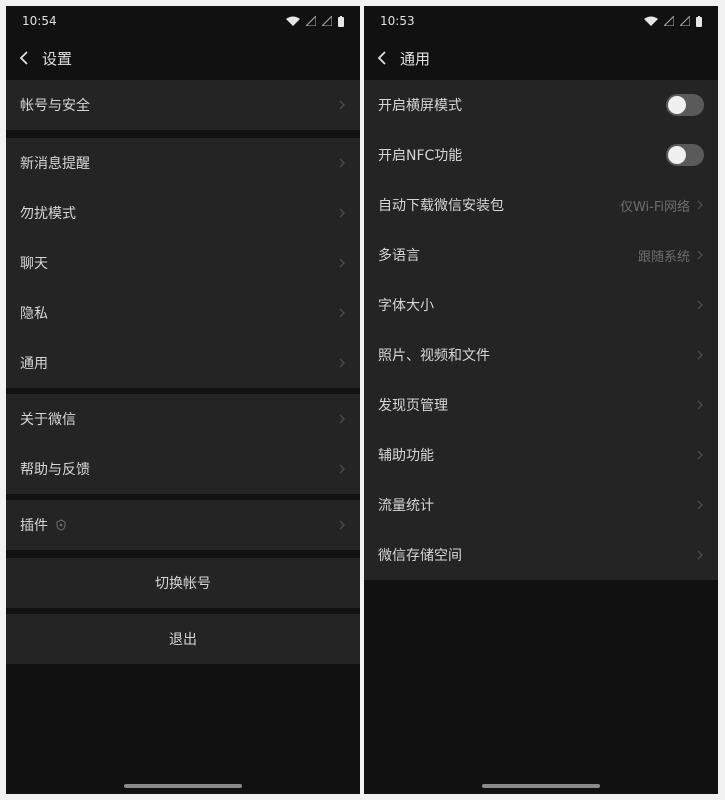 The height and width of the screenshot is (800, 725). Describe the element at coordinates (61, 525) in the screenshot. I see `shield-icon` at that location.